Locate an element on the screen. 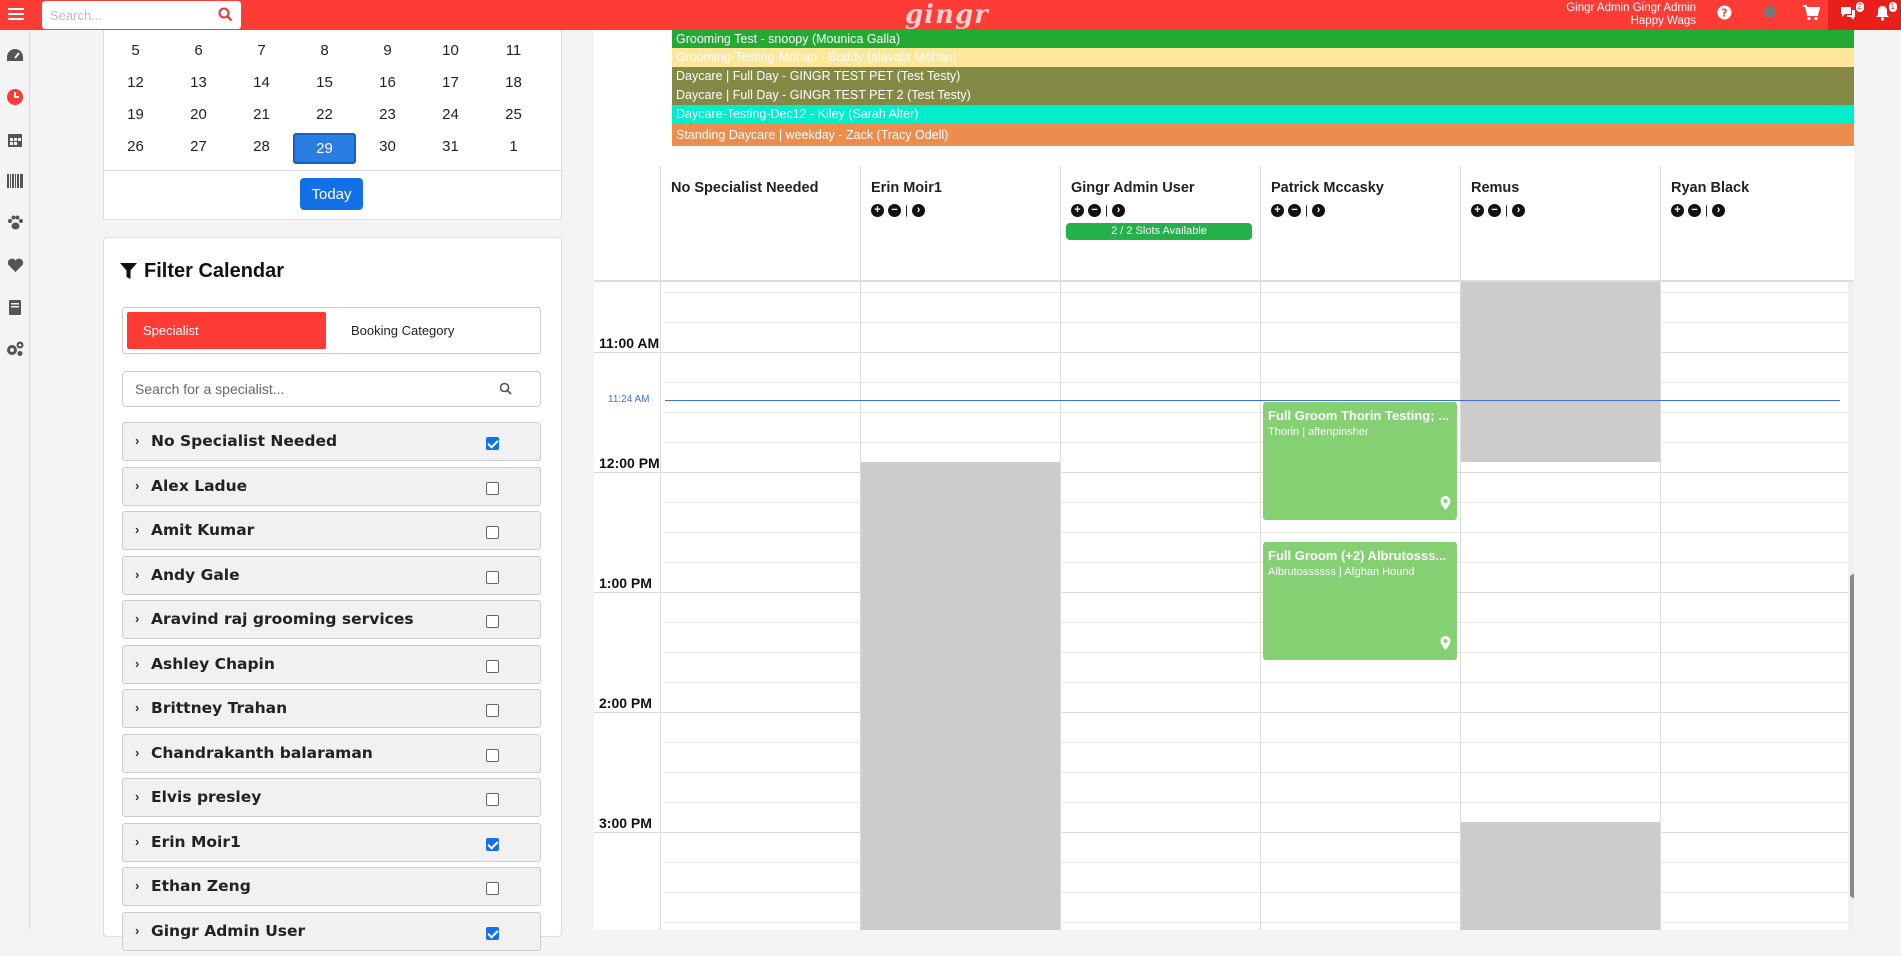  help-icon: ? is located at coordinates (1724, 14).